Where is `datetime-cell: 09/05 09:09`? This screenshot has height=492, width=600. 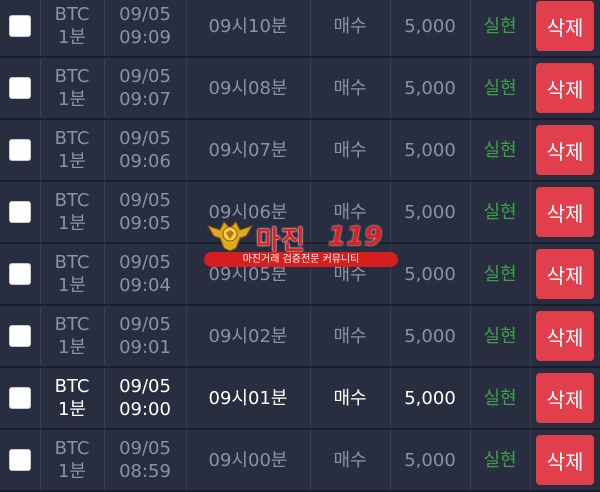
datetime-cell: 09/05 09:09 is located at coordinates (145, 28).